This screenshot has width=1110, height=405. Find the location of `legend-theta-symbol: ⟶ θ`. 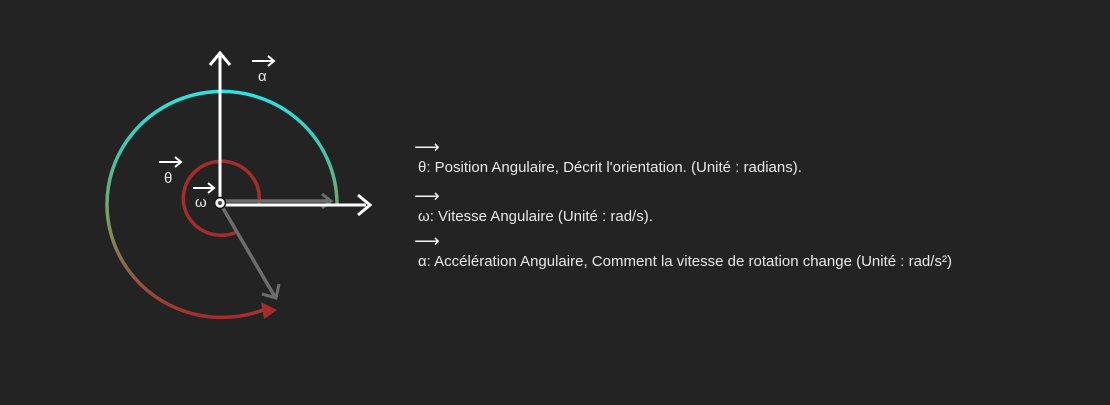

legend-theta-symbol: ⟶ θ is located at coordinates (427, 157).